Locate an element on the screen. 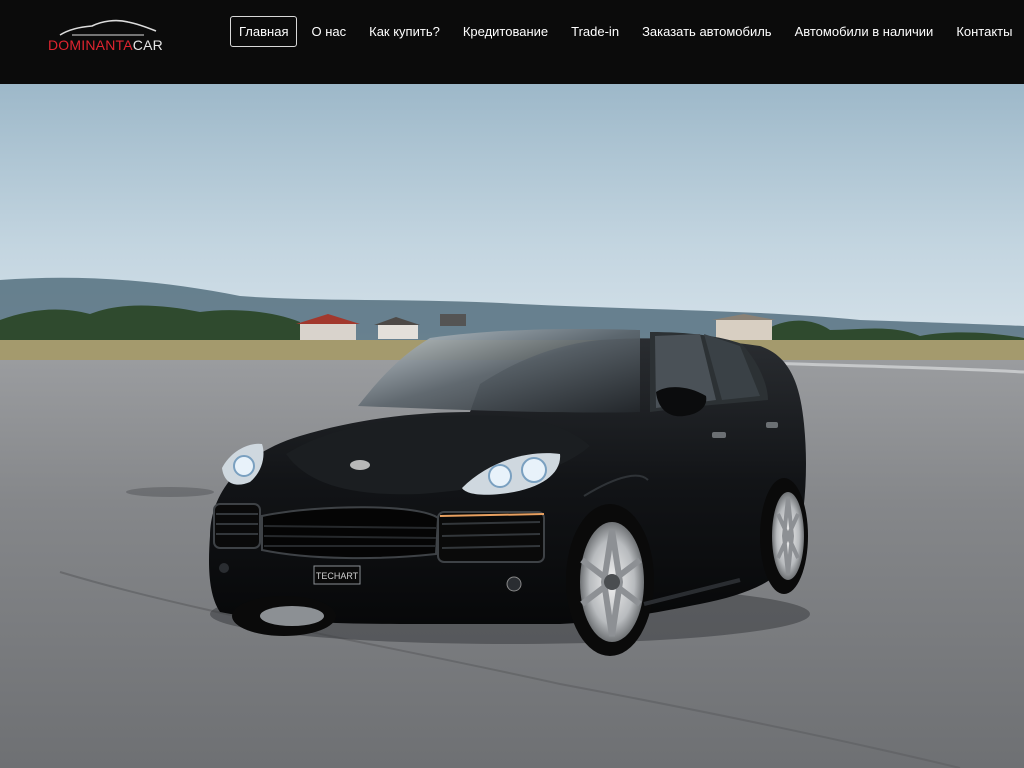 This screenshot has height=768, width=1024. nav-item-cars-in-stock: Автомобили в наличии is located at coordinates (864, 31).